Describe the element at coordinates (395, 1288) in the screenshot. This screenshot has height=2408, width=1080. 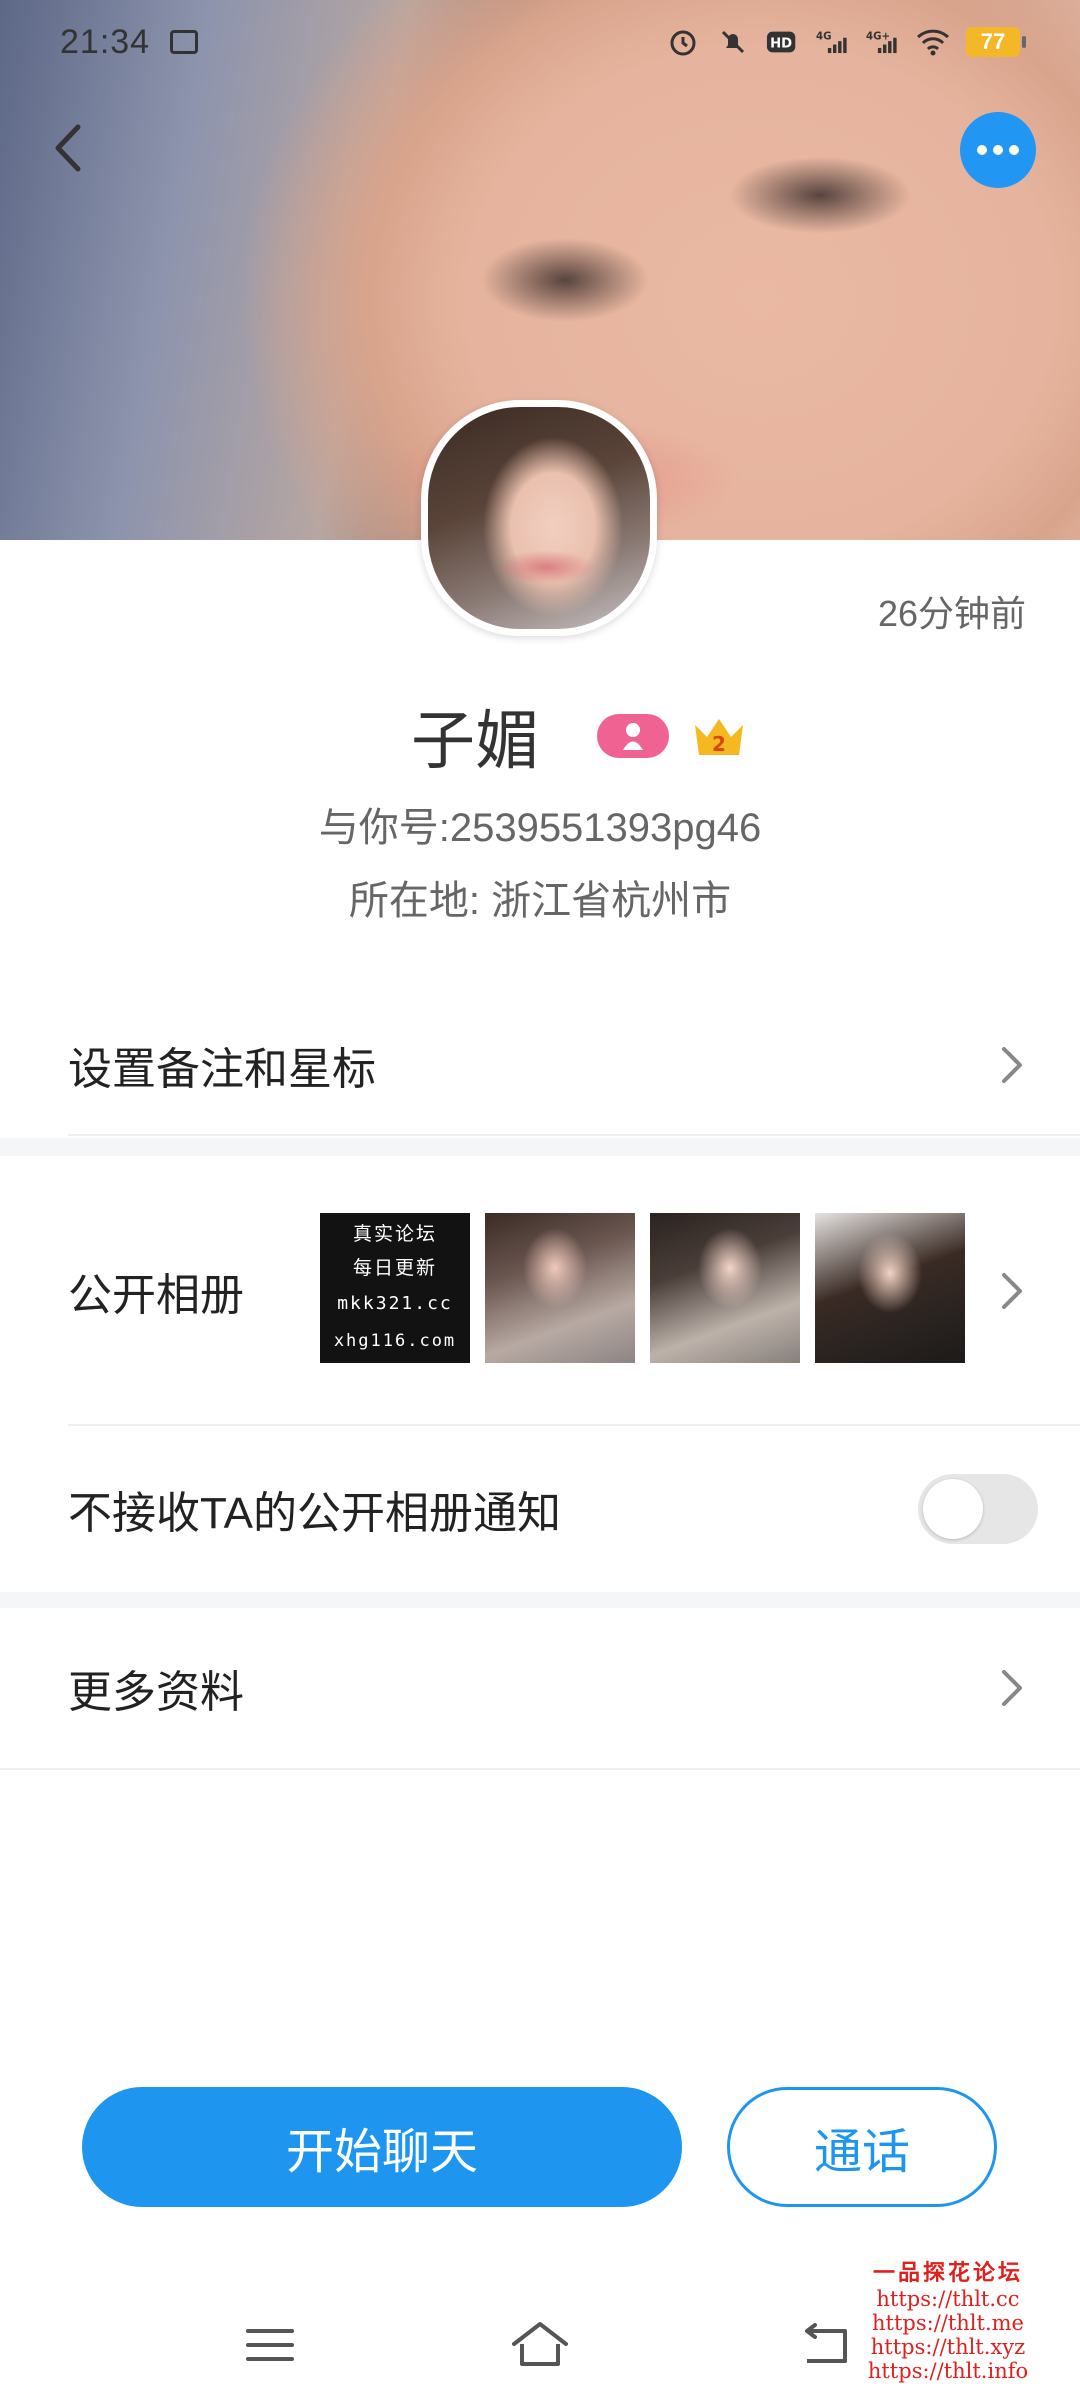
I see `album-thumbnail: 真实论坛 每日更新 mkk321.cc xhg116.com` at that location.